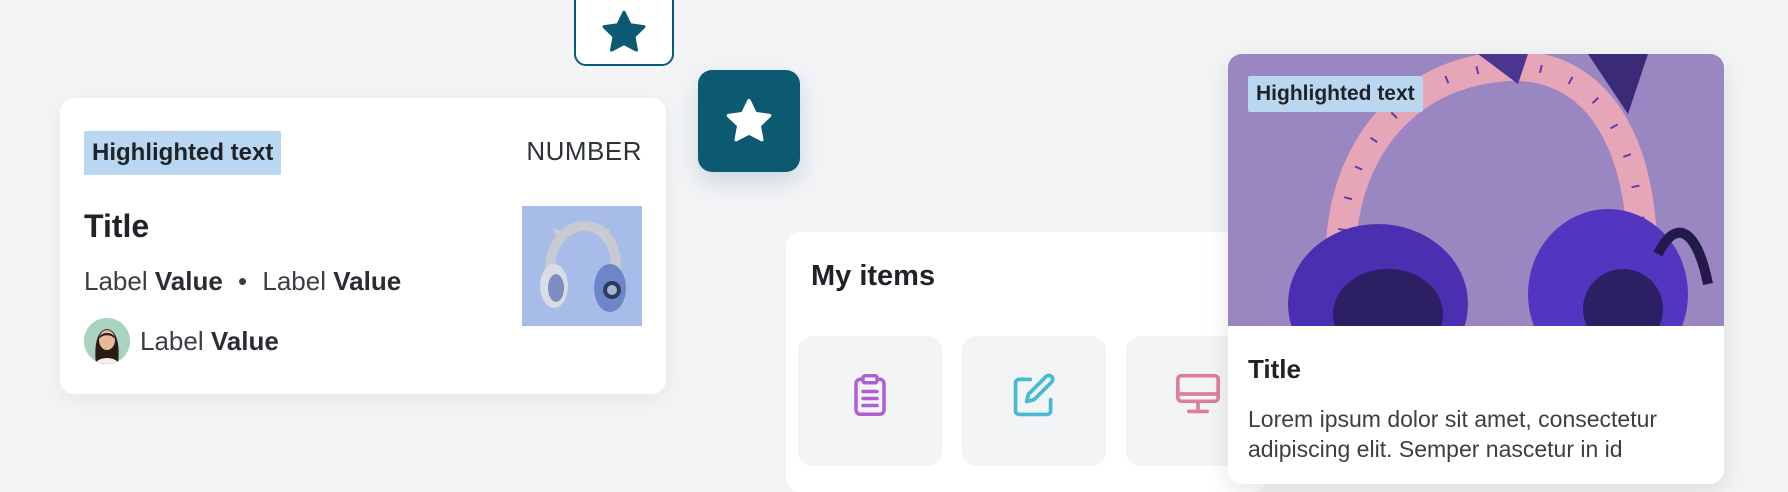 The height and width of the screenshot is (492, 1788). What do you see at coordinates (1034, 395) in the screenshot?
I see `edit-icon` at bounding box center [1034, 395].